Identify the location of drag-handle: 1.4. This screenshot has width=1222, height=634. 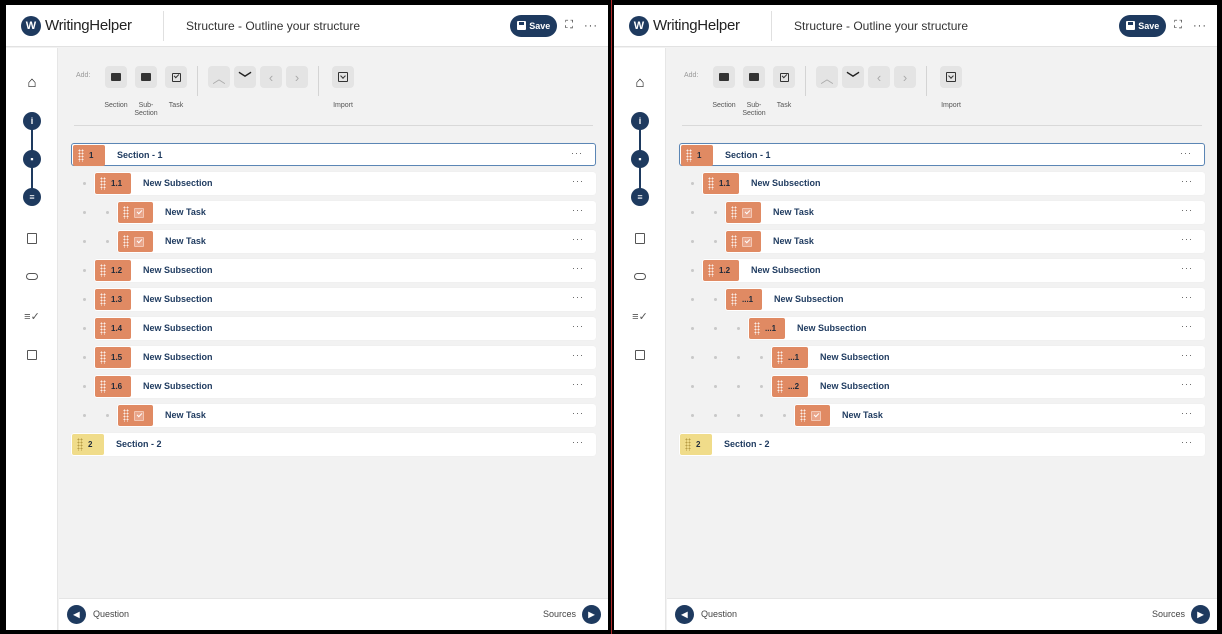
(113, 328).